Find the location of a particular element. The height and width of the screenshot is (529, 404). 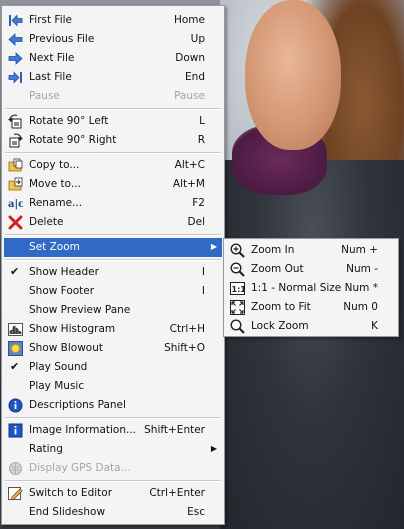

menu-item-shortcut: End is located at coordinates (195, 77).